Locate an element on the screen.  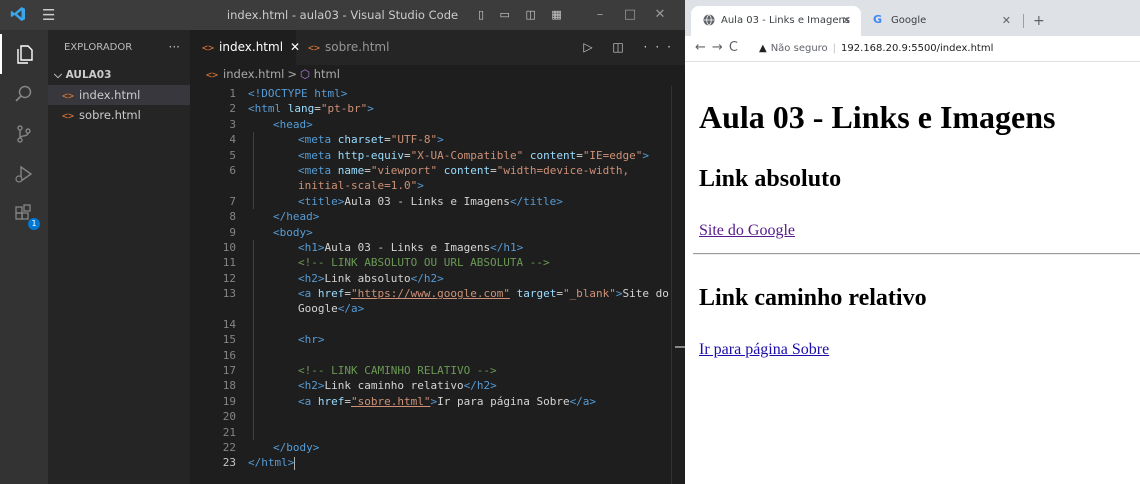
code-line: 18 <h2>Link caminho relativo</h2> is located at coordinates (437, 386).